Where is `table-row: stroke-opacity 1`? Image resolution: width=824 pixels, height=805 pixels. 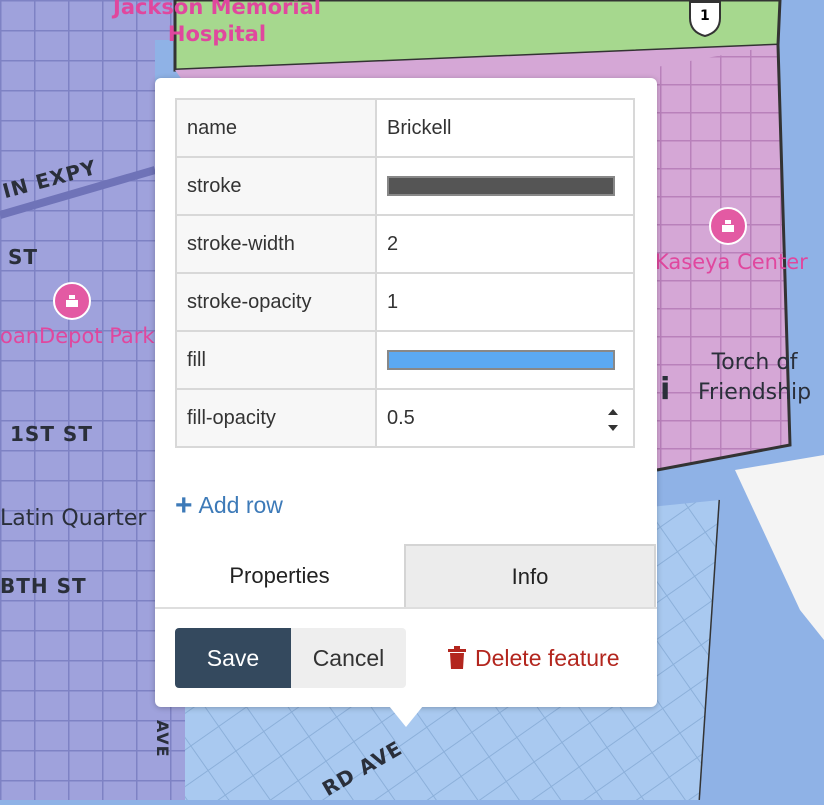
table-row: stroke-opacity 1 is located at coordinates (405, 302).